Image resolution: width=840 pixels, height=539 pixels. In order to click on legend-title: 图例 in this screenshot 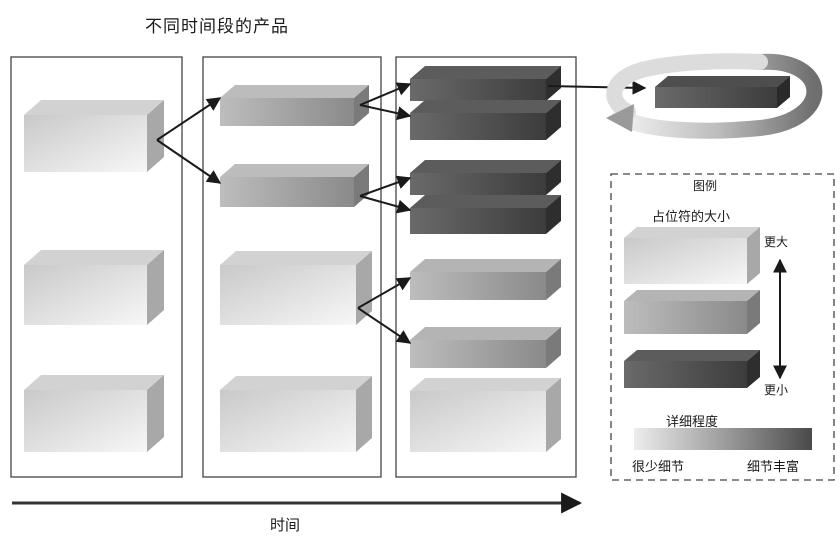, I will do `click(705, 186)`.